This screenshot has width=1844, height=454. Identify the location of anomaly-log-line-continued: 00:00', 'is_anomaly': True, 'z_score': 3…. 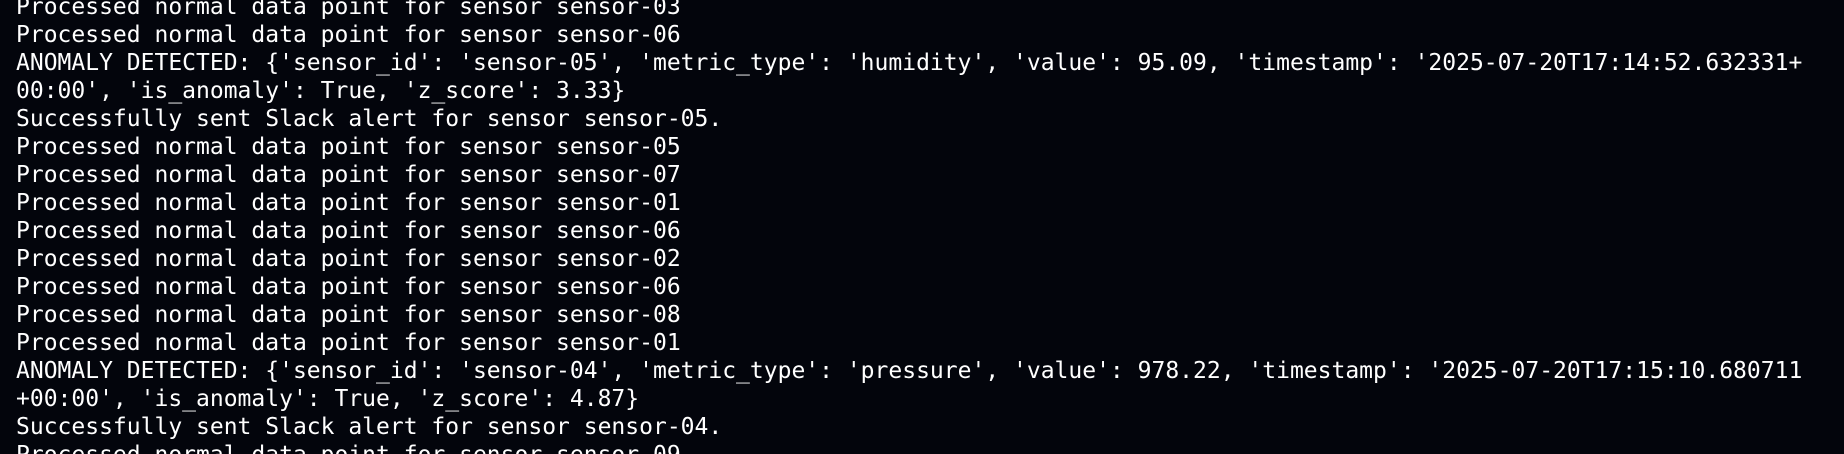
(321, 91).